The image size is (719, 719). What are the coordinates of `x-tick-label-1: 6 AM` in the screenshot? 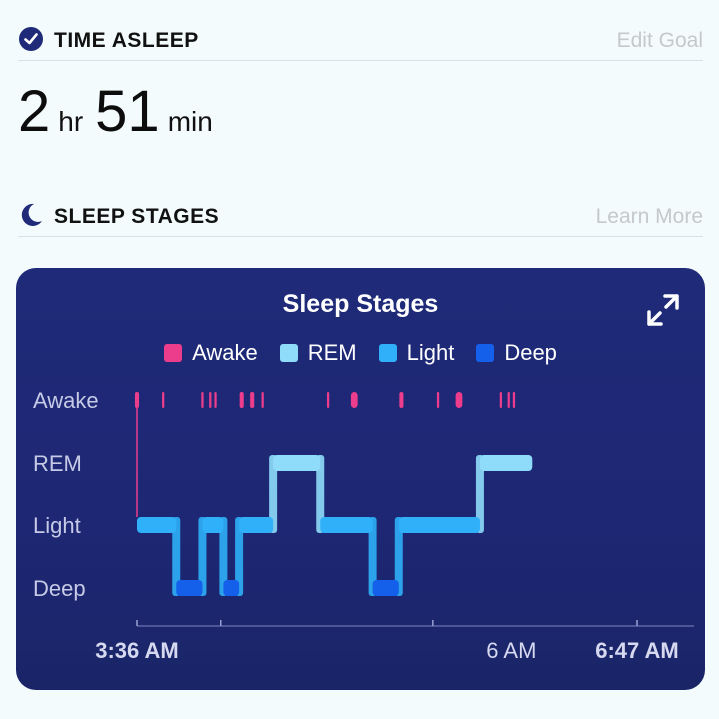 It's located at (511, 650).